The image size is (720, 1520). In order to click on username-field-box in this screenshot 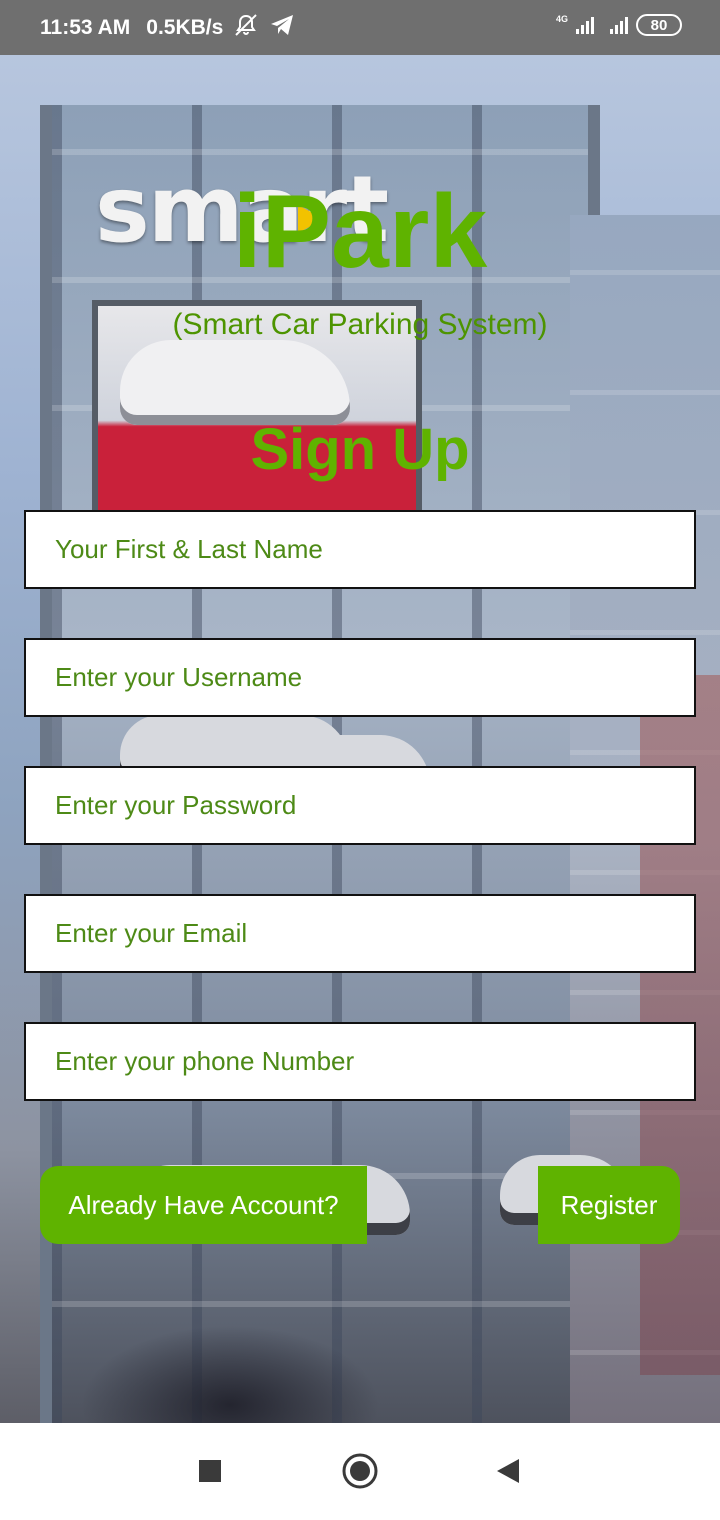, I will do `click(360, 677)`.